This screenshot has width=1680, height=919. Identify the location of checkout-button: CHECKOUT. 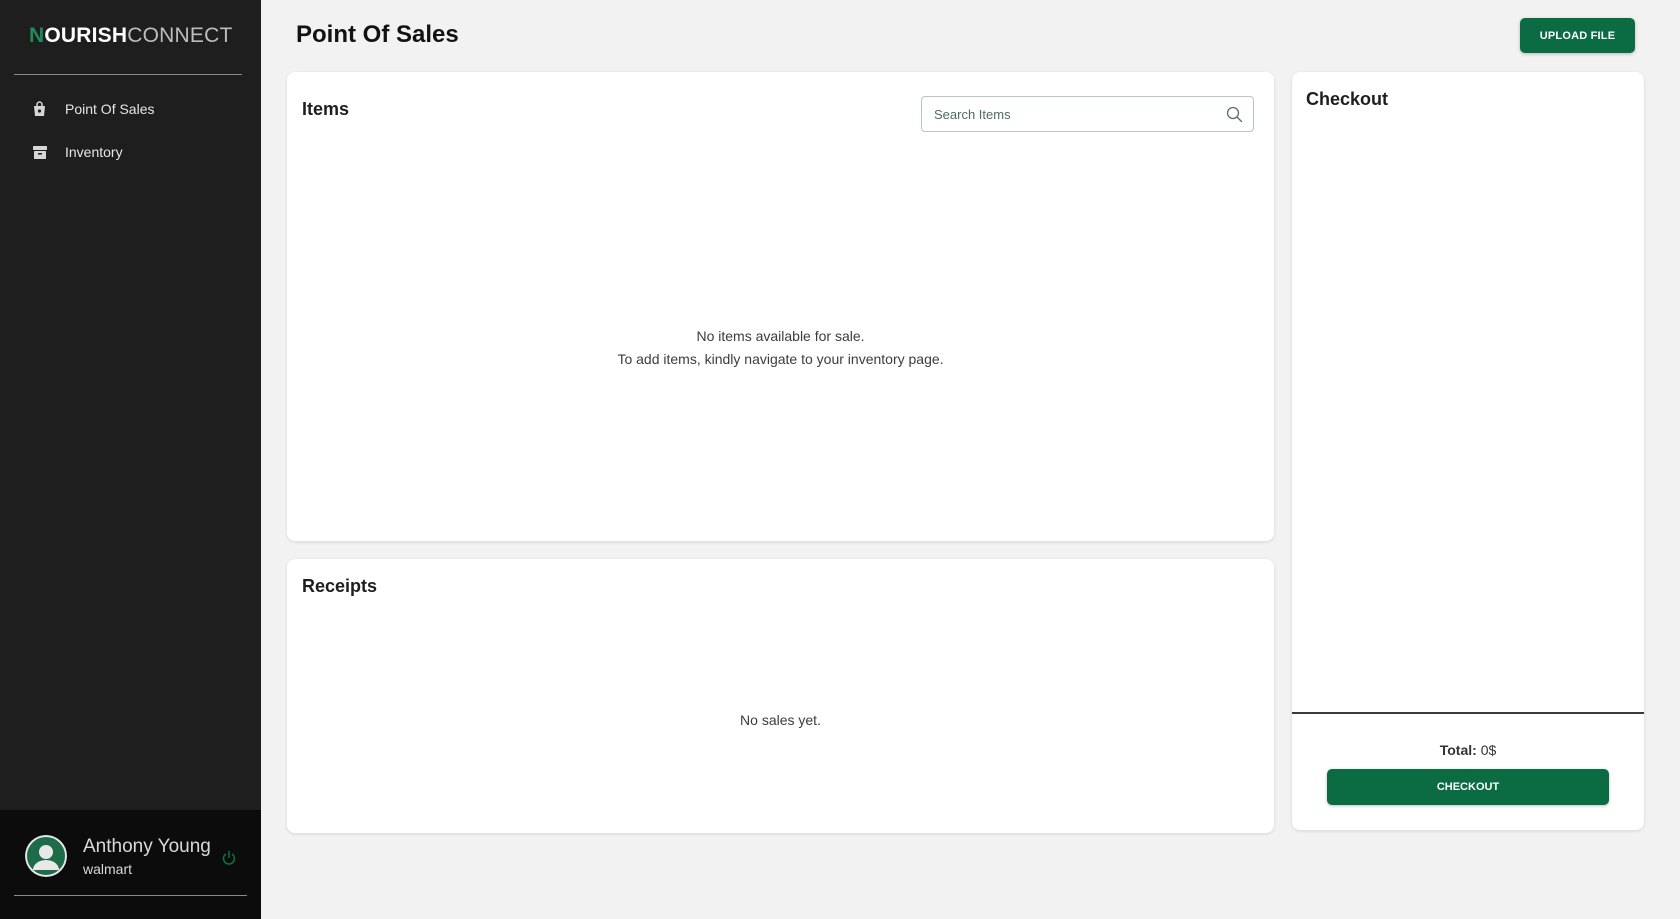
(1468, 787).